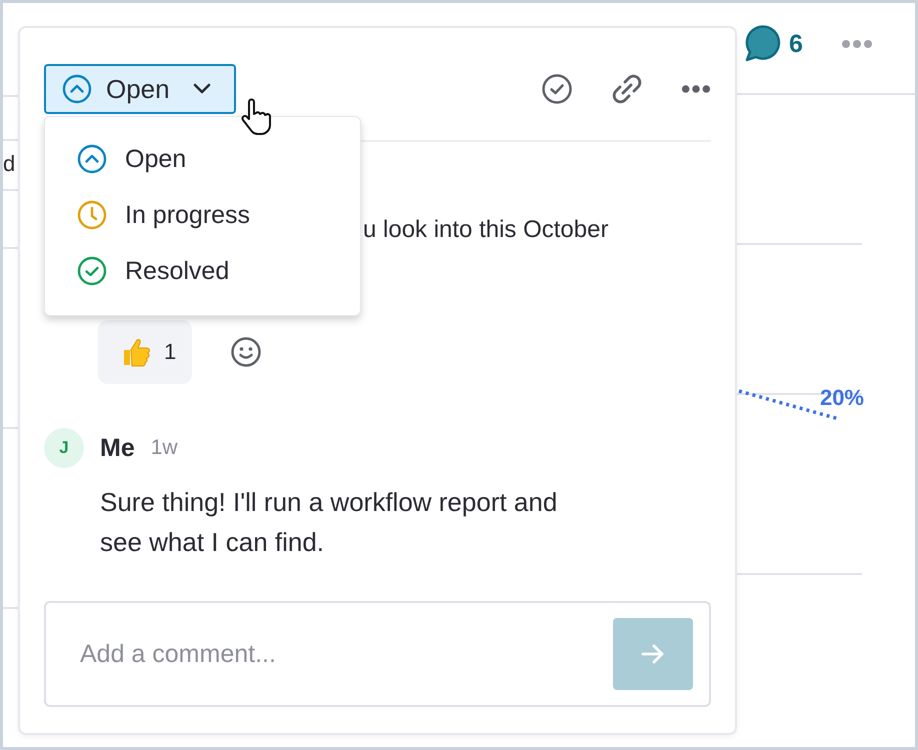  What do you see at coordinates (246, 352) in the screenshot?
I see `add-reaction-button` at bounding box center [246, 352].